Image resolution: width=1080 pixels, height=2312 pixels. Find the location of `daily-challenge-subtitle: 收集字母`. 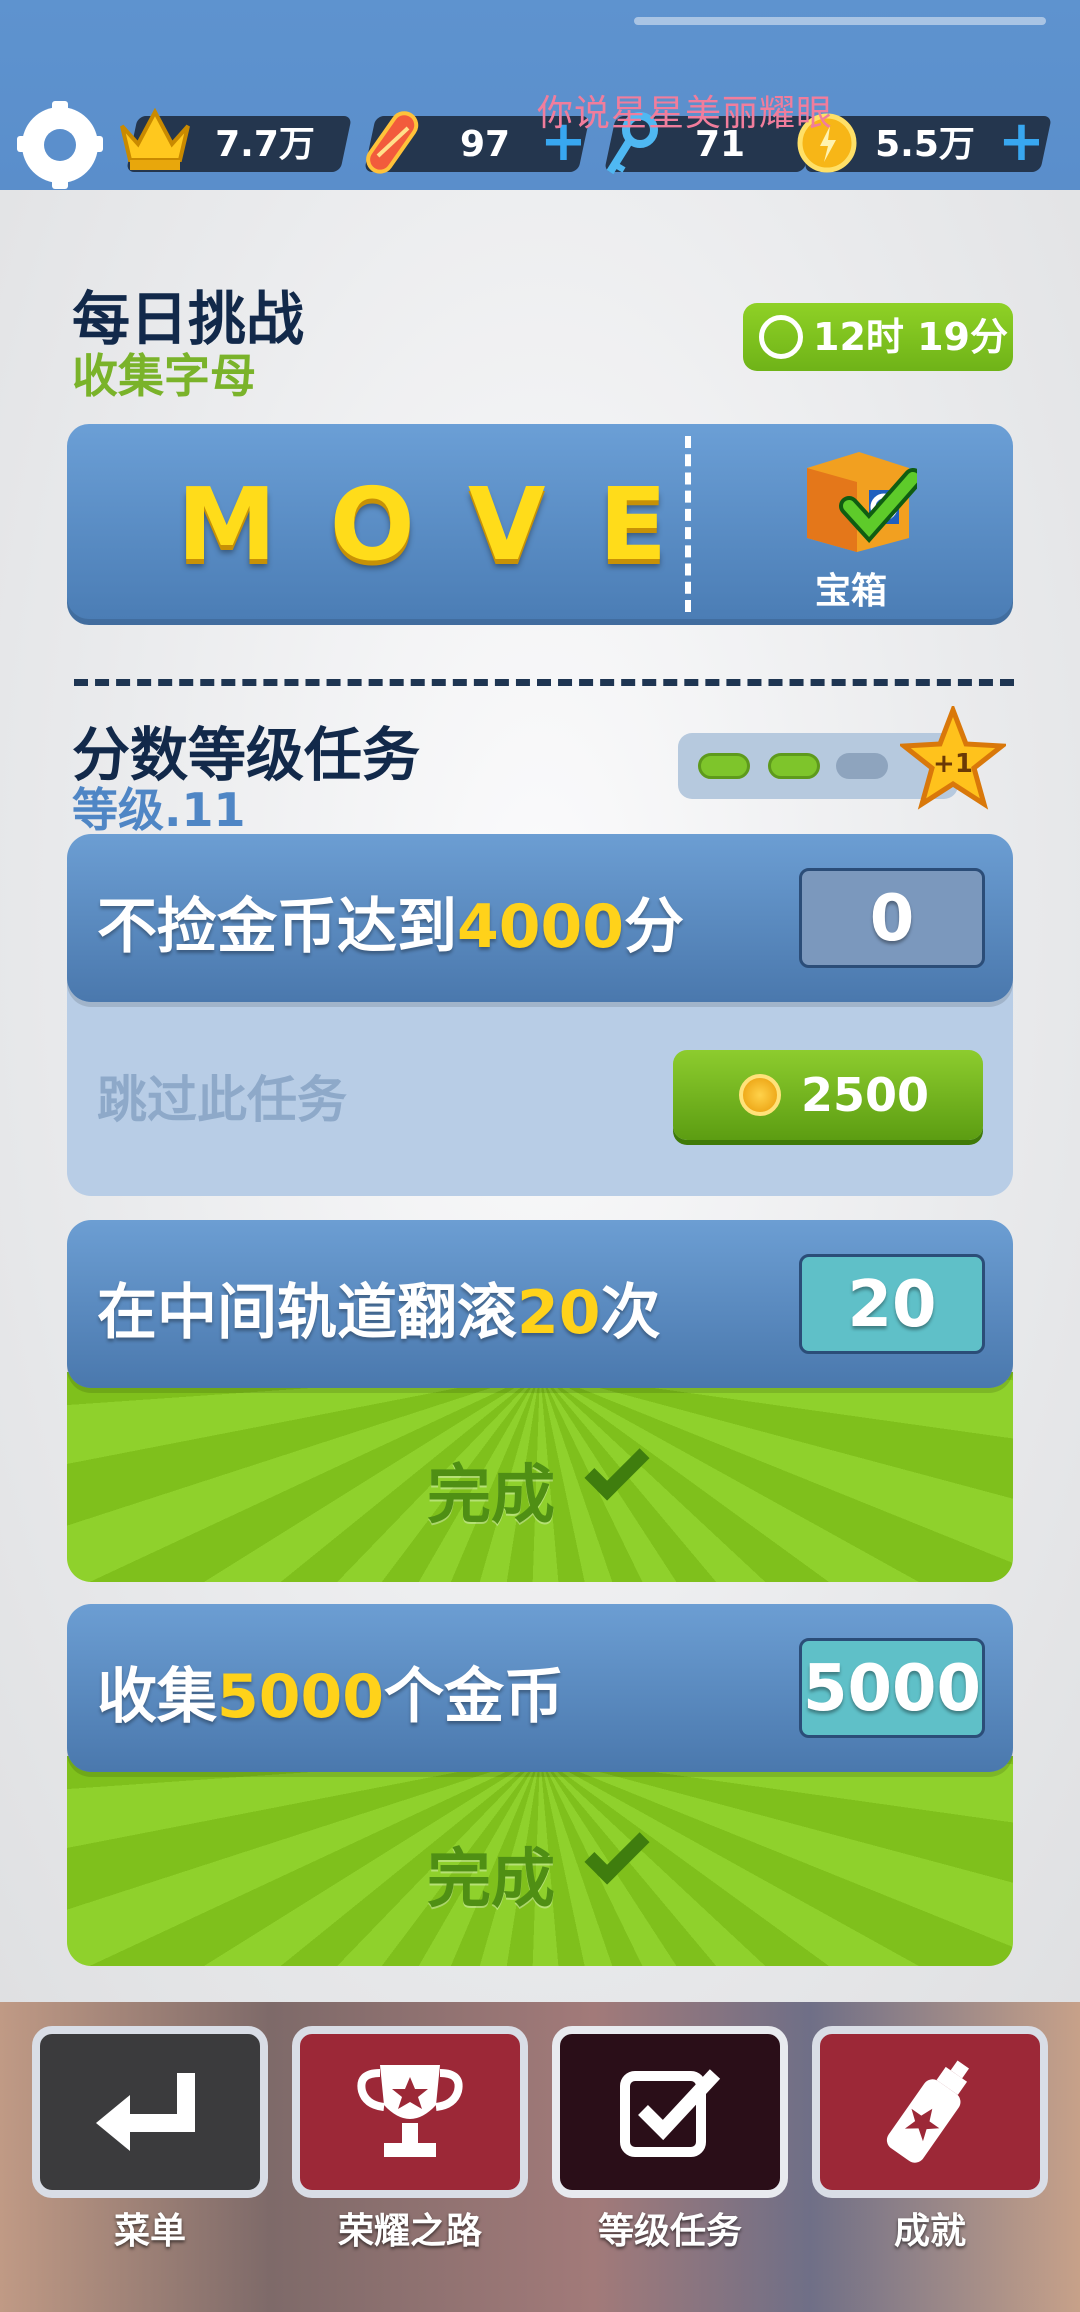

daily-challenge-subtitle: 收集字母 is located at coordinates (164, 376).